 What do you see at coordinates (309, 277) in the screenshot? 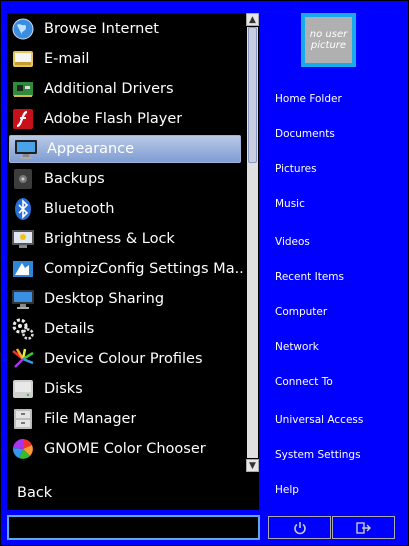
I see `place-item: Recent Items` at bounding box center [309, 277].